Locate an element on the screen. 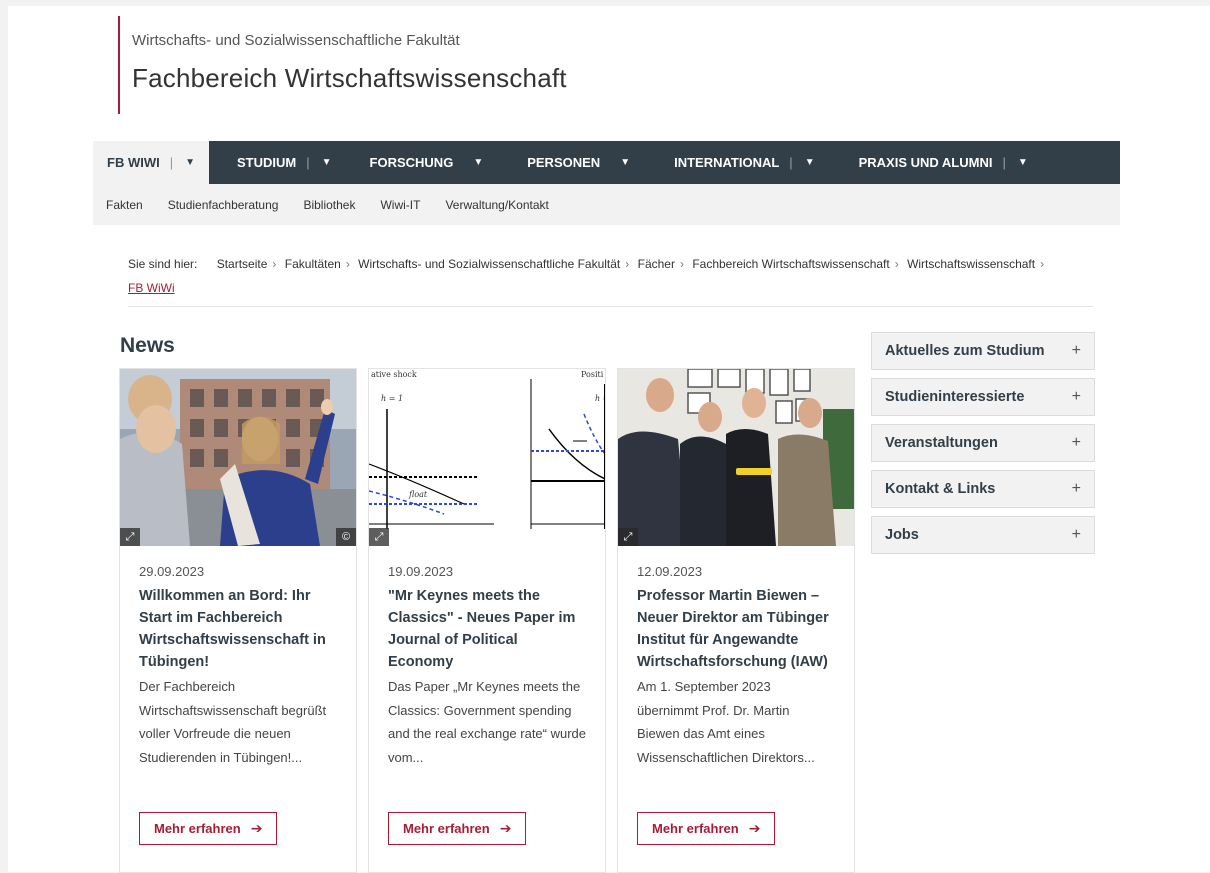  nav-label: STUDIUM is located at coordinates (267, 162).